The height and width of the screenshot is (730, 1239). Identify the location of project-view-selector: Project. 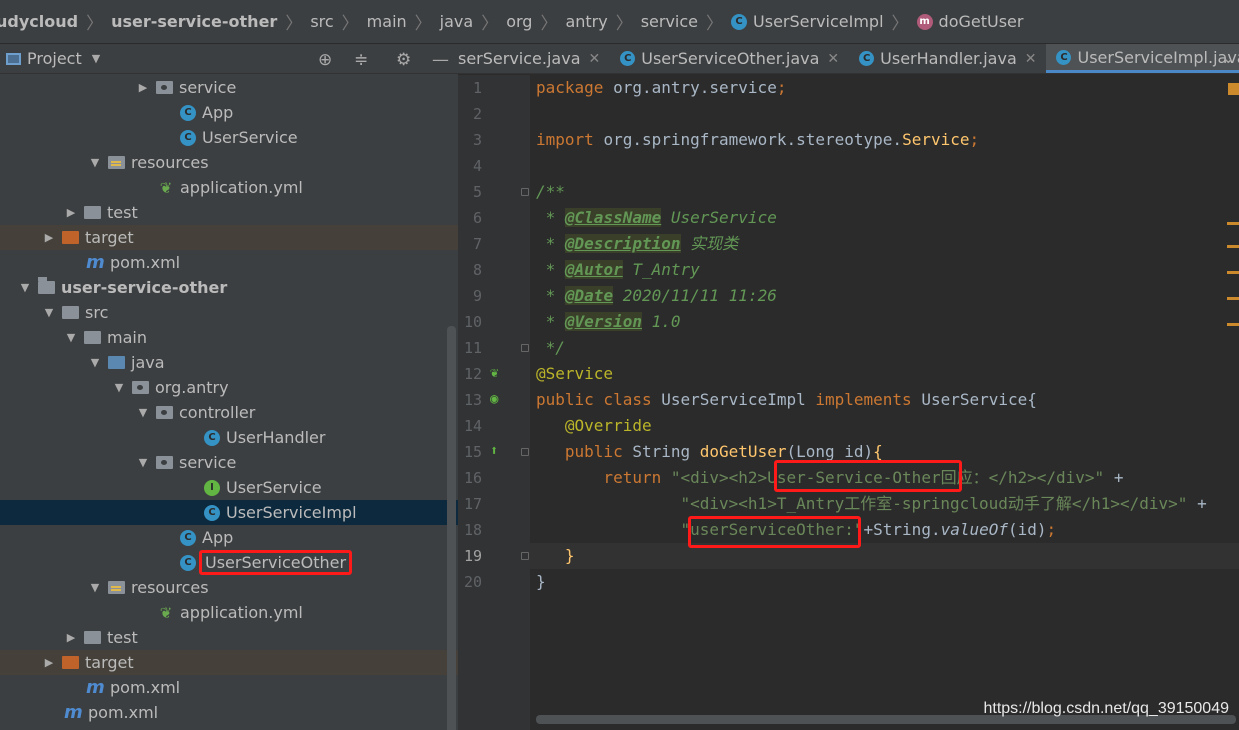
(54, 58).